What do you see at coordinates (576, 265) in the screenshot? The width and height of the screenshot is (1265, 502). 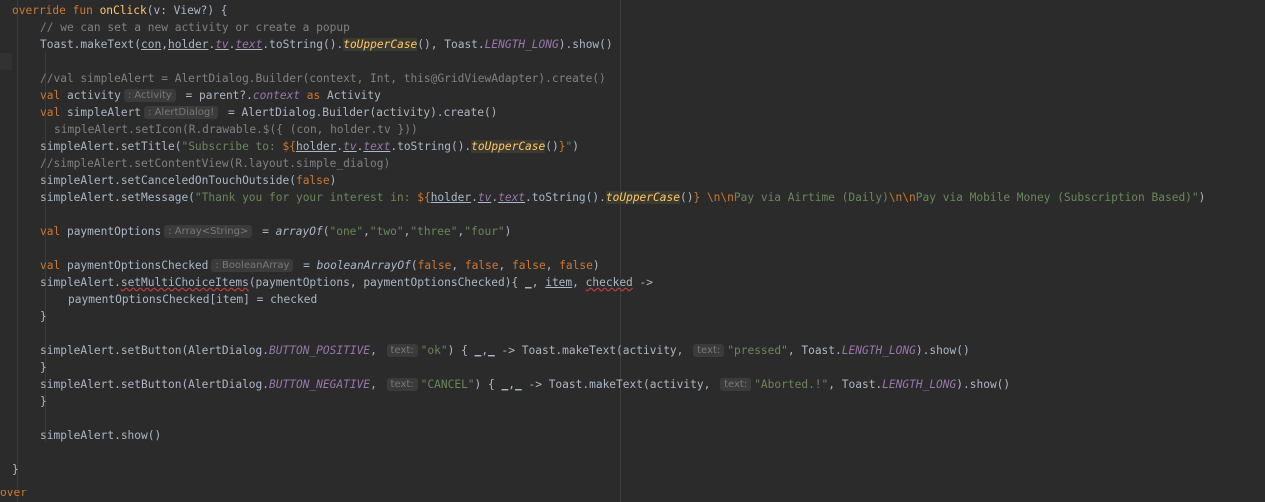 I see `code-token: false` at bounding box center [576, 265].